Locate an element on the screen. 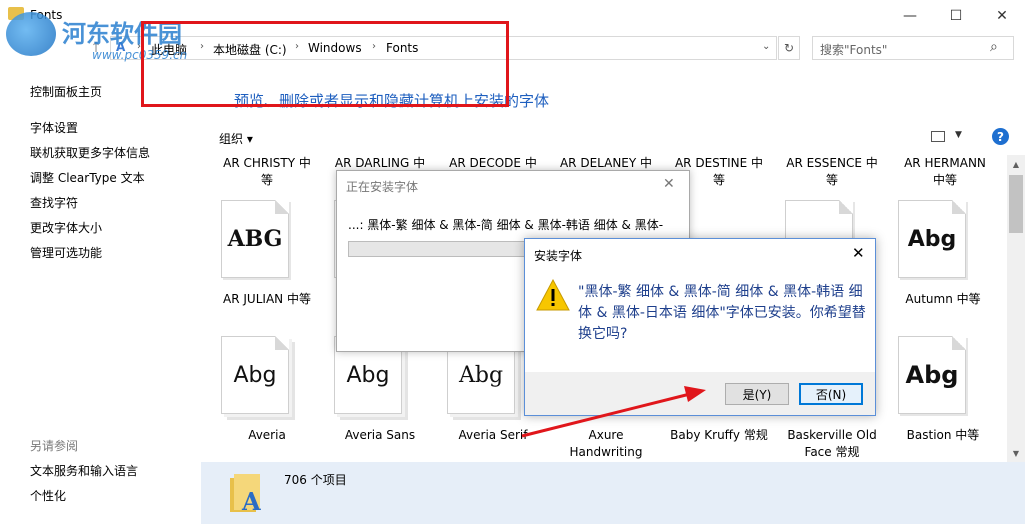  font-label-axure-handwriting: Axure Handwriting is located at coordinates (606, 444).